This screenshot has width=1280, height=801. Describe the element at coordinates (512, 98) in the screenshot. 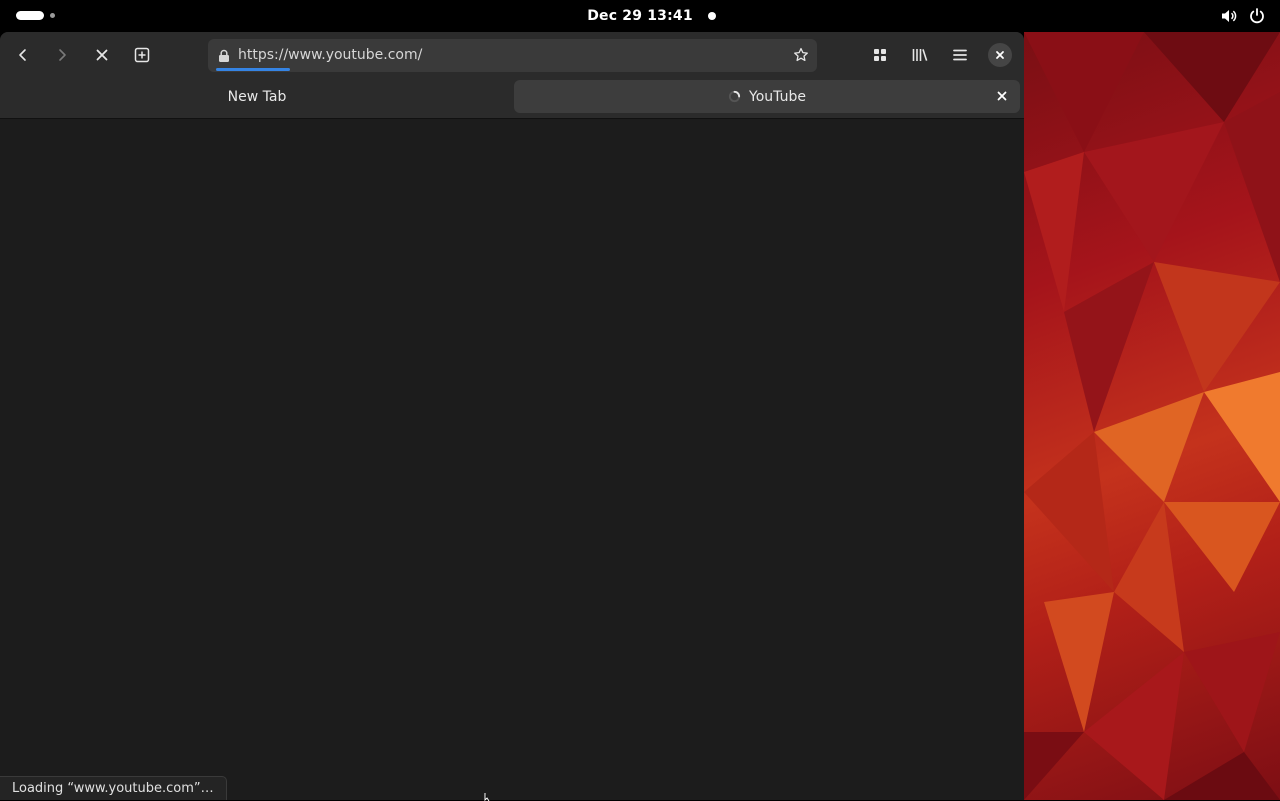

I see `tab-bar: New Tab YouTube` at that location.